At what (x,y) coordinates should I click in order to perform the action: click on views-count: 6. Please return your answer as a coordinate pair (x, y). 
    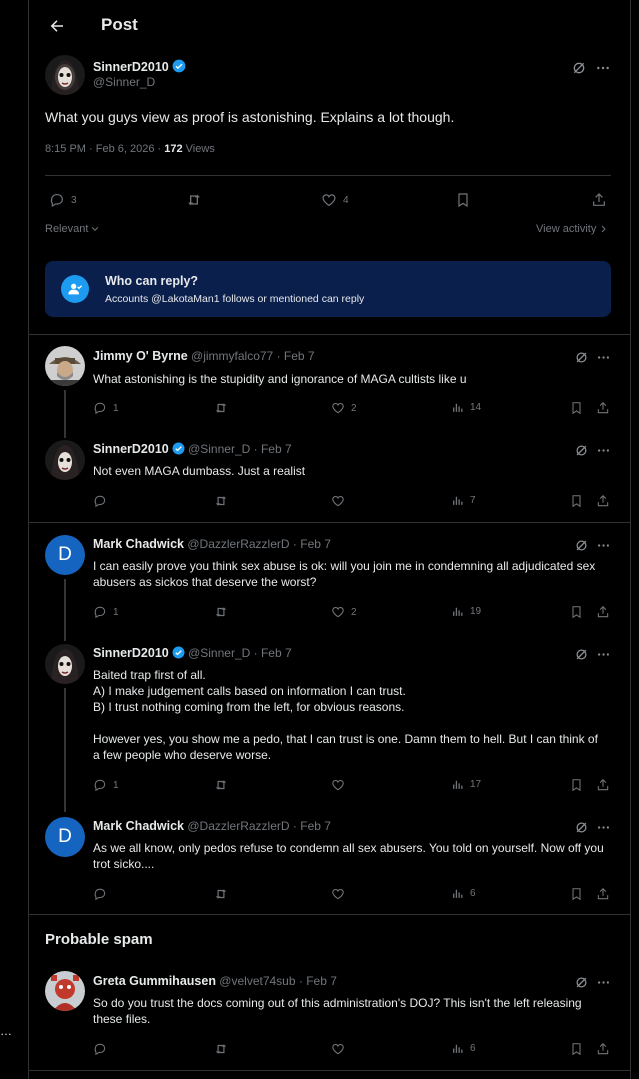
    Looking at the image, I should click on (473, 893).